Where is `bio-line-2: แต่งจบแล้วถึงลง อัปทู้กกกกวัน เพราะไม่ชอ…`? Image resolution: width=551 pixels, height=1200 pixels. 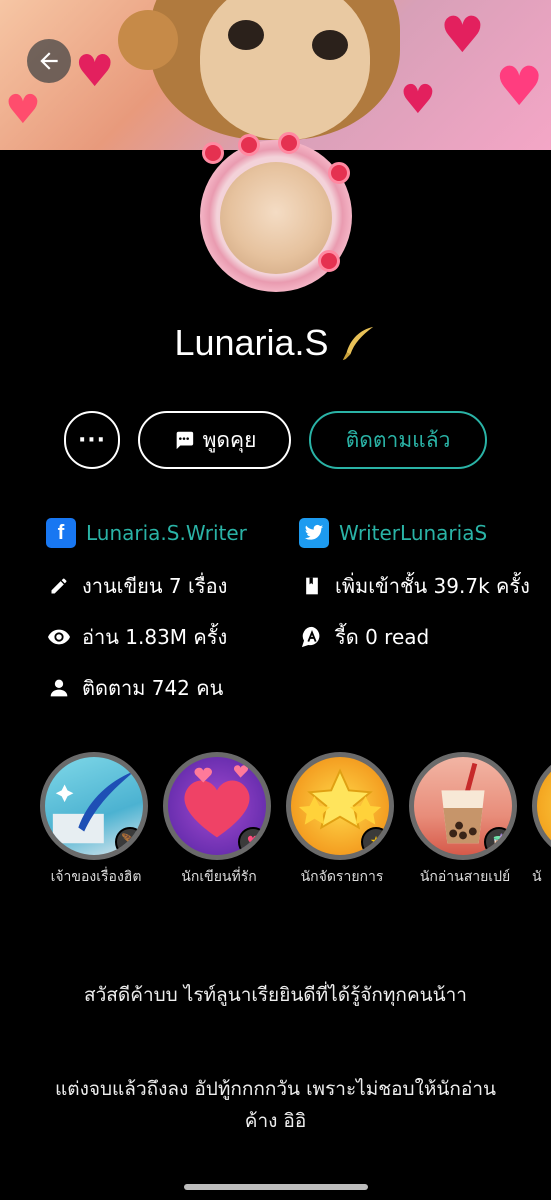 bio-line-2: แต่งจบแล้วถึงลง อัปทู้กกกกวัน เพราะไม่ชอ… is located at coordinates (275, 1105).